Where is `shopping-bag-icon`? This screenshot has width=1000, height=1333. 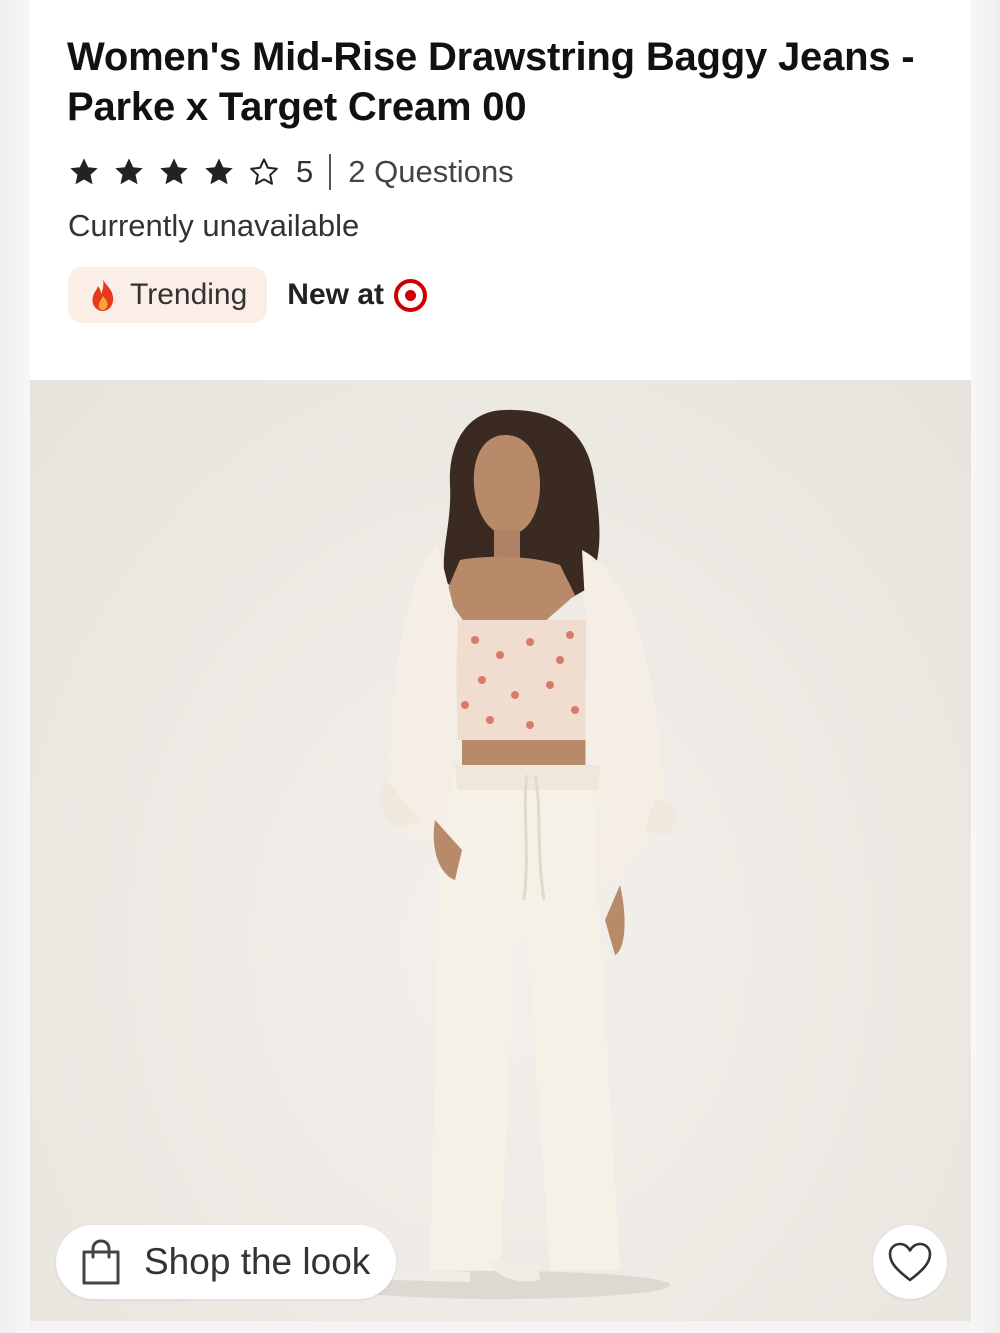
shopping-bag-icon is located at coordinates (101, 1262).